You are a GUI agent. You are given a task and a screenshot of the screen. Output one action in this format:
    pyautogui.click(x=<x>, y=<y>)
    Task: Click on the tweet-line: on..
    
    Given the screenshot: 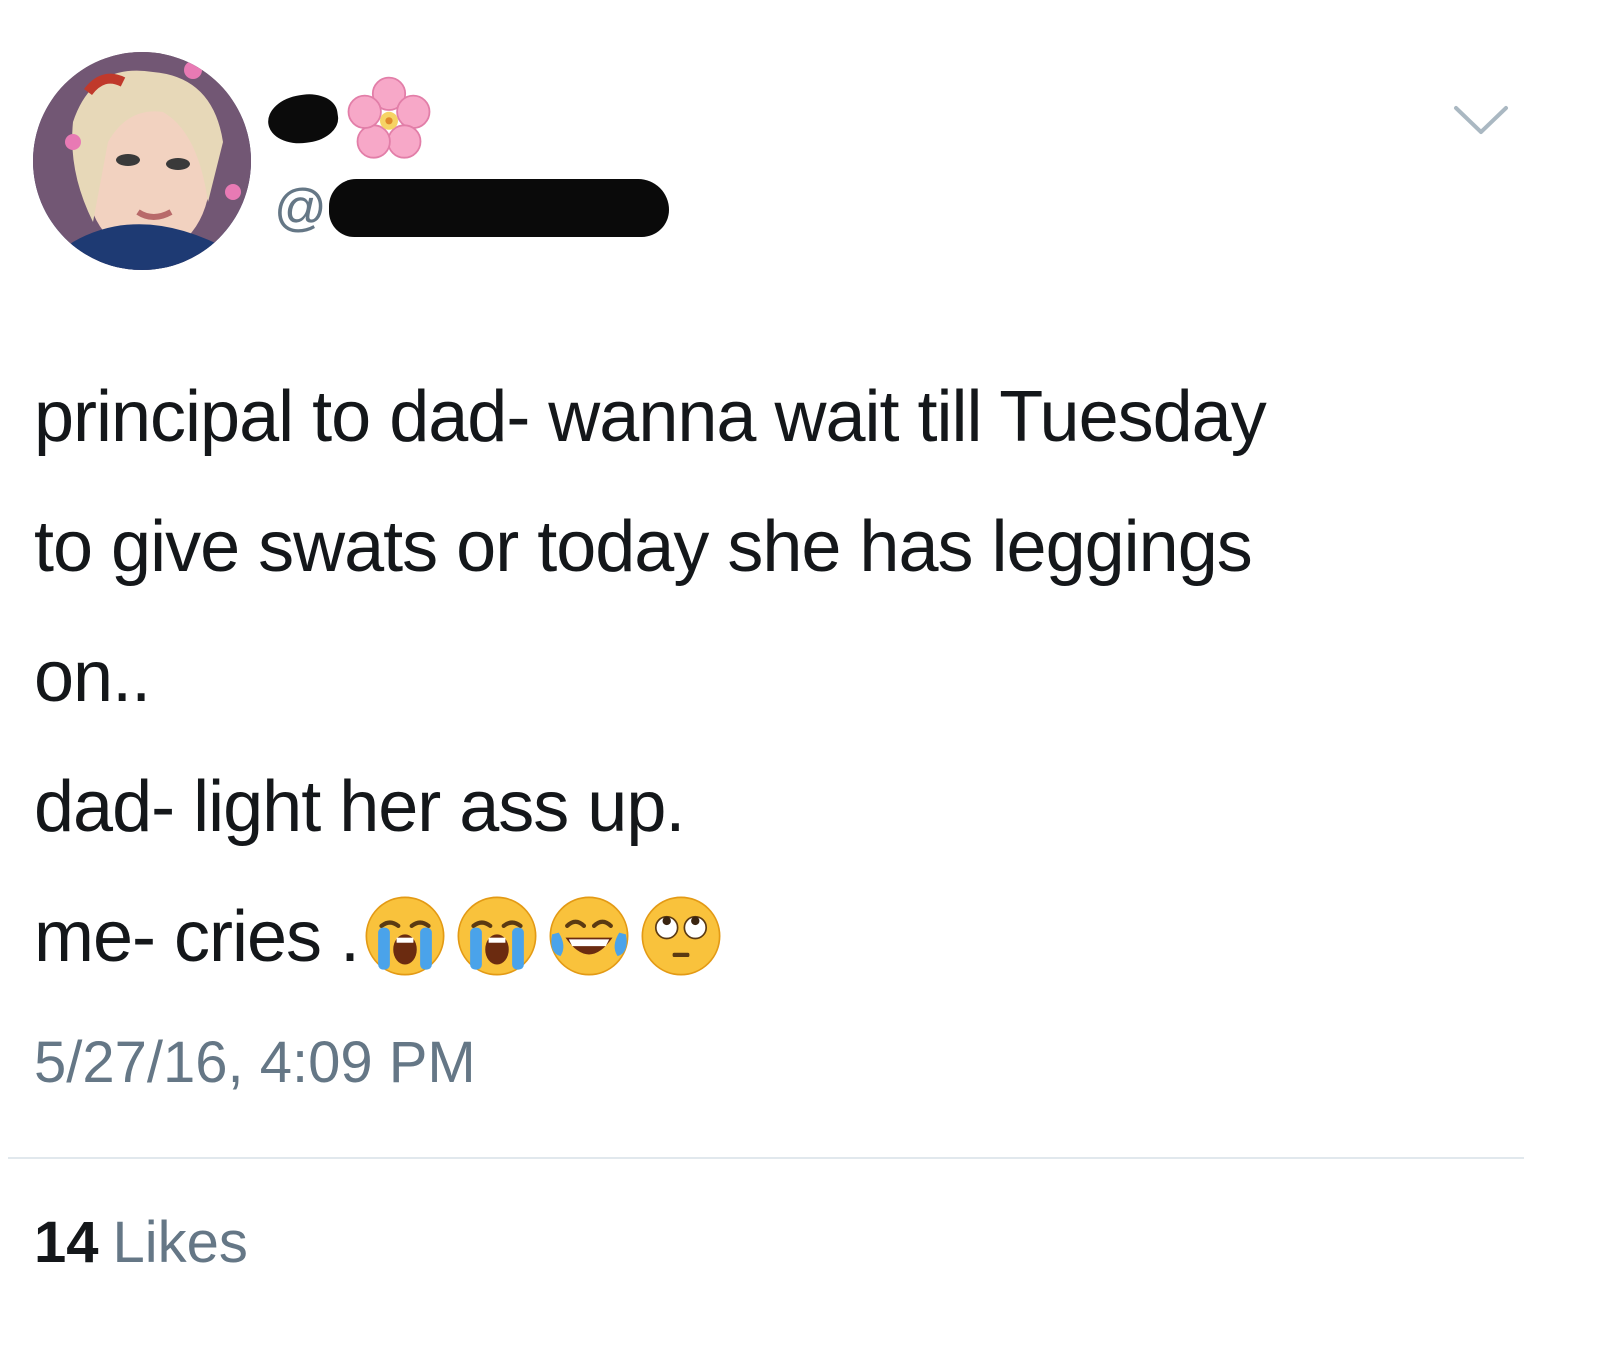 What is the action you would take?
    pyautogui.click(x=92, y=677)
    